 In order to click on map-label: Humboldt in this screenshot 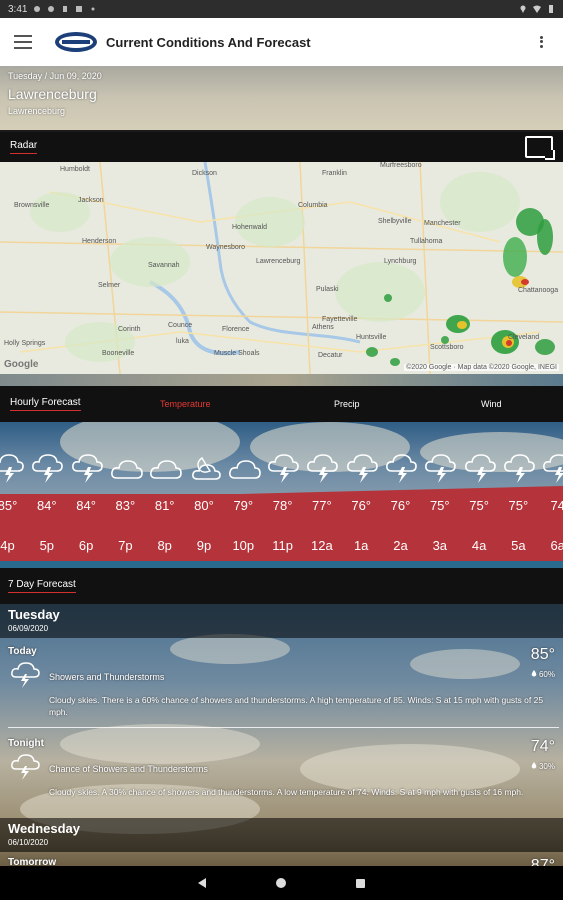, I will do `click(75, 169)`.